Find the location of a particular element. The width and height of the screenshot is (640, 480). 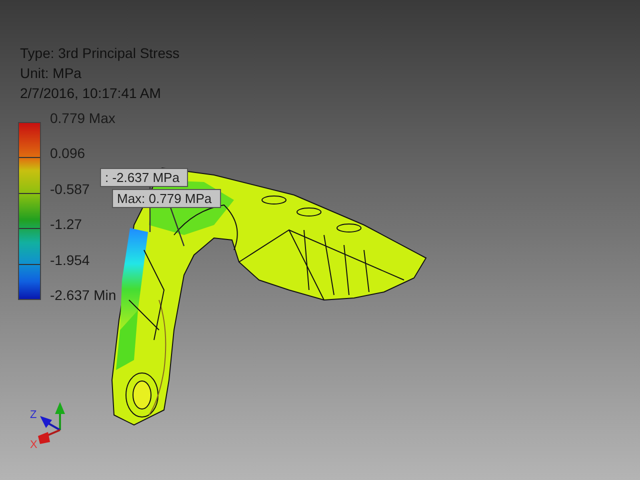

leader-line is located at coordinates (177, 226).